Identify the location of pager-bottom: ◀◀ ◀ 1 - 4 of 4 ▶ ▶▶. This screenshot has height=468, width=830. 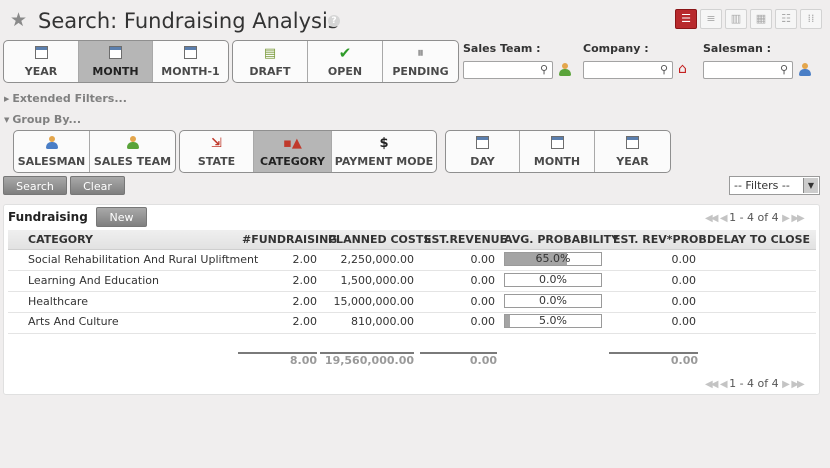
(755, 383).